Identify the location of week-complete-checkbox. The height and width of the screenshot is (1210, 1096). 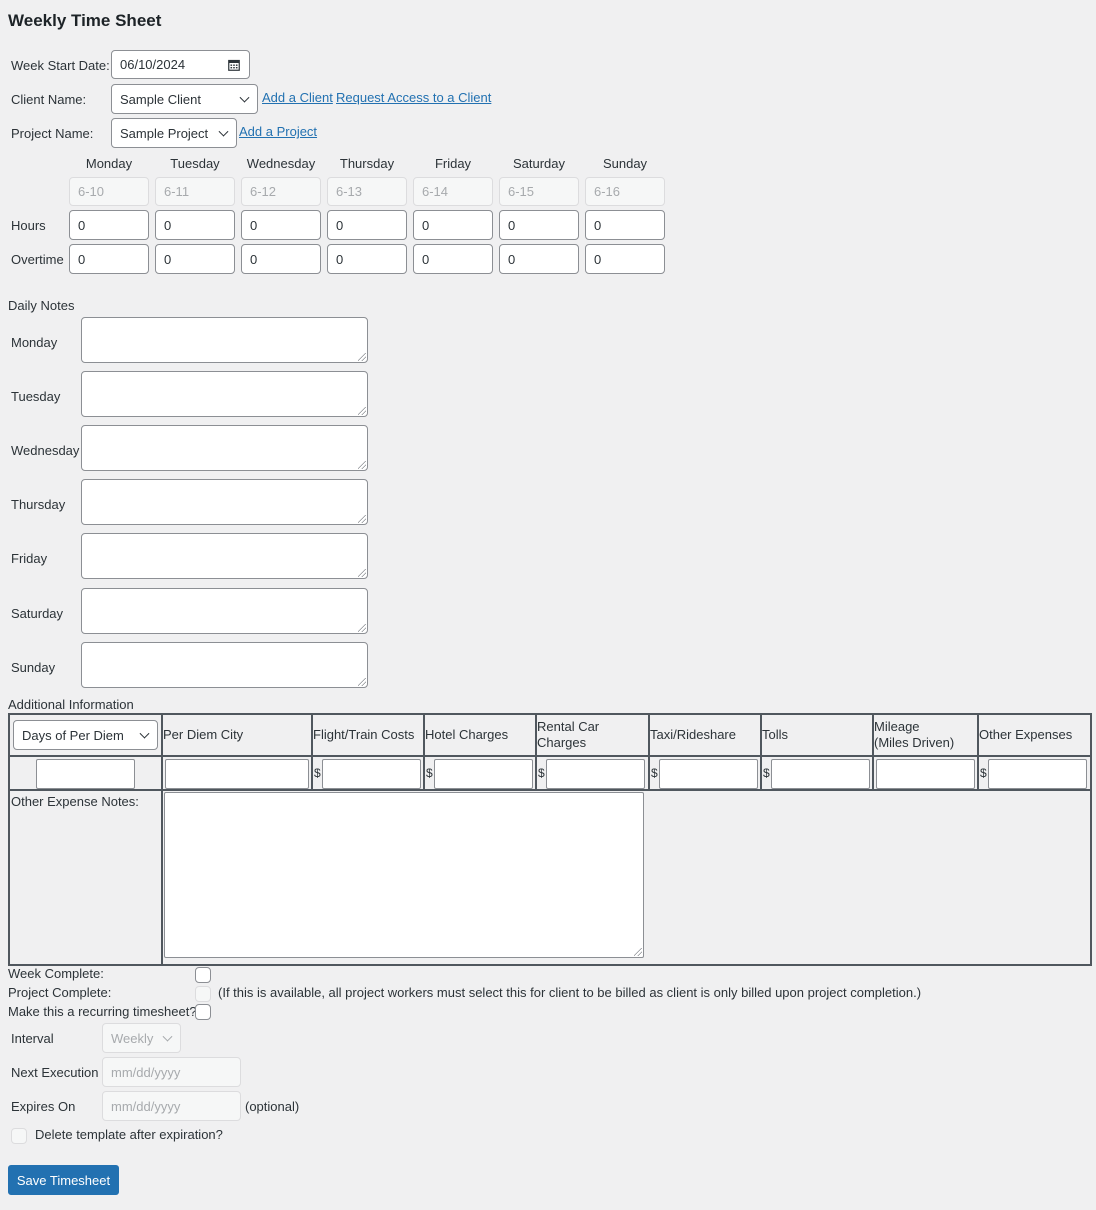
(203, 975).